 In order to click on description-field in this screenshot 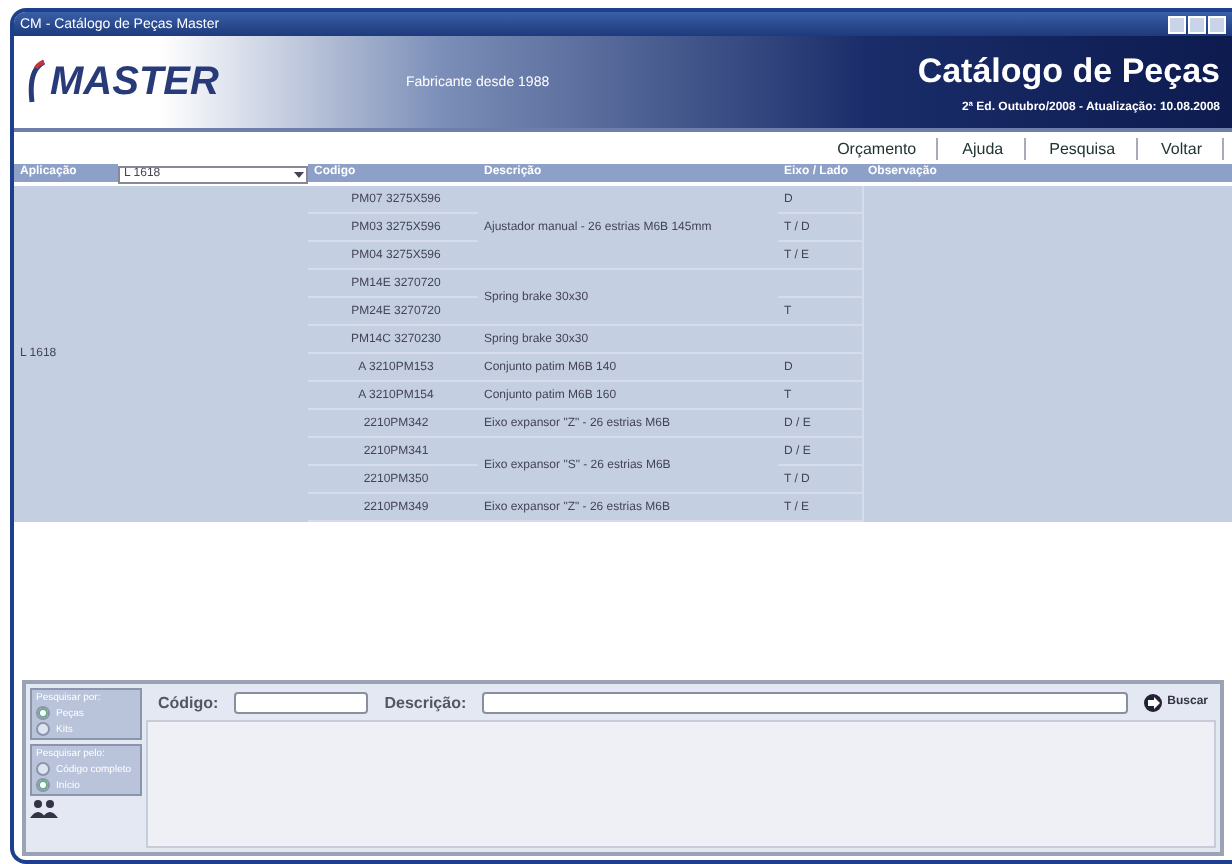, I will do `click(805, 702)`.